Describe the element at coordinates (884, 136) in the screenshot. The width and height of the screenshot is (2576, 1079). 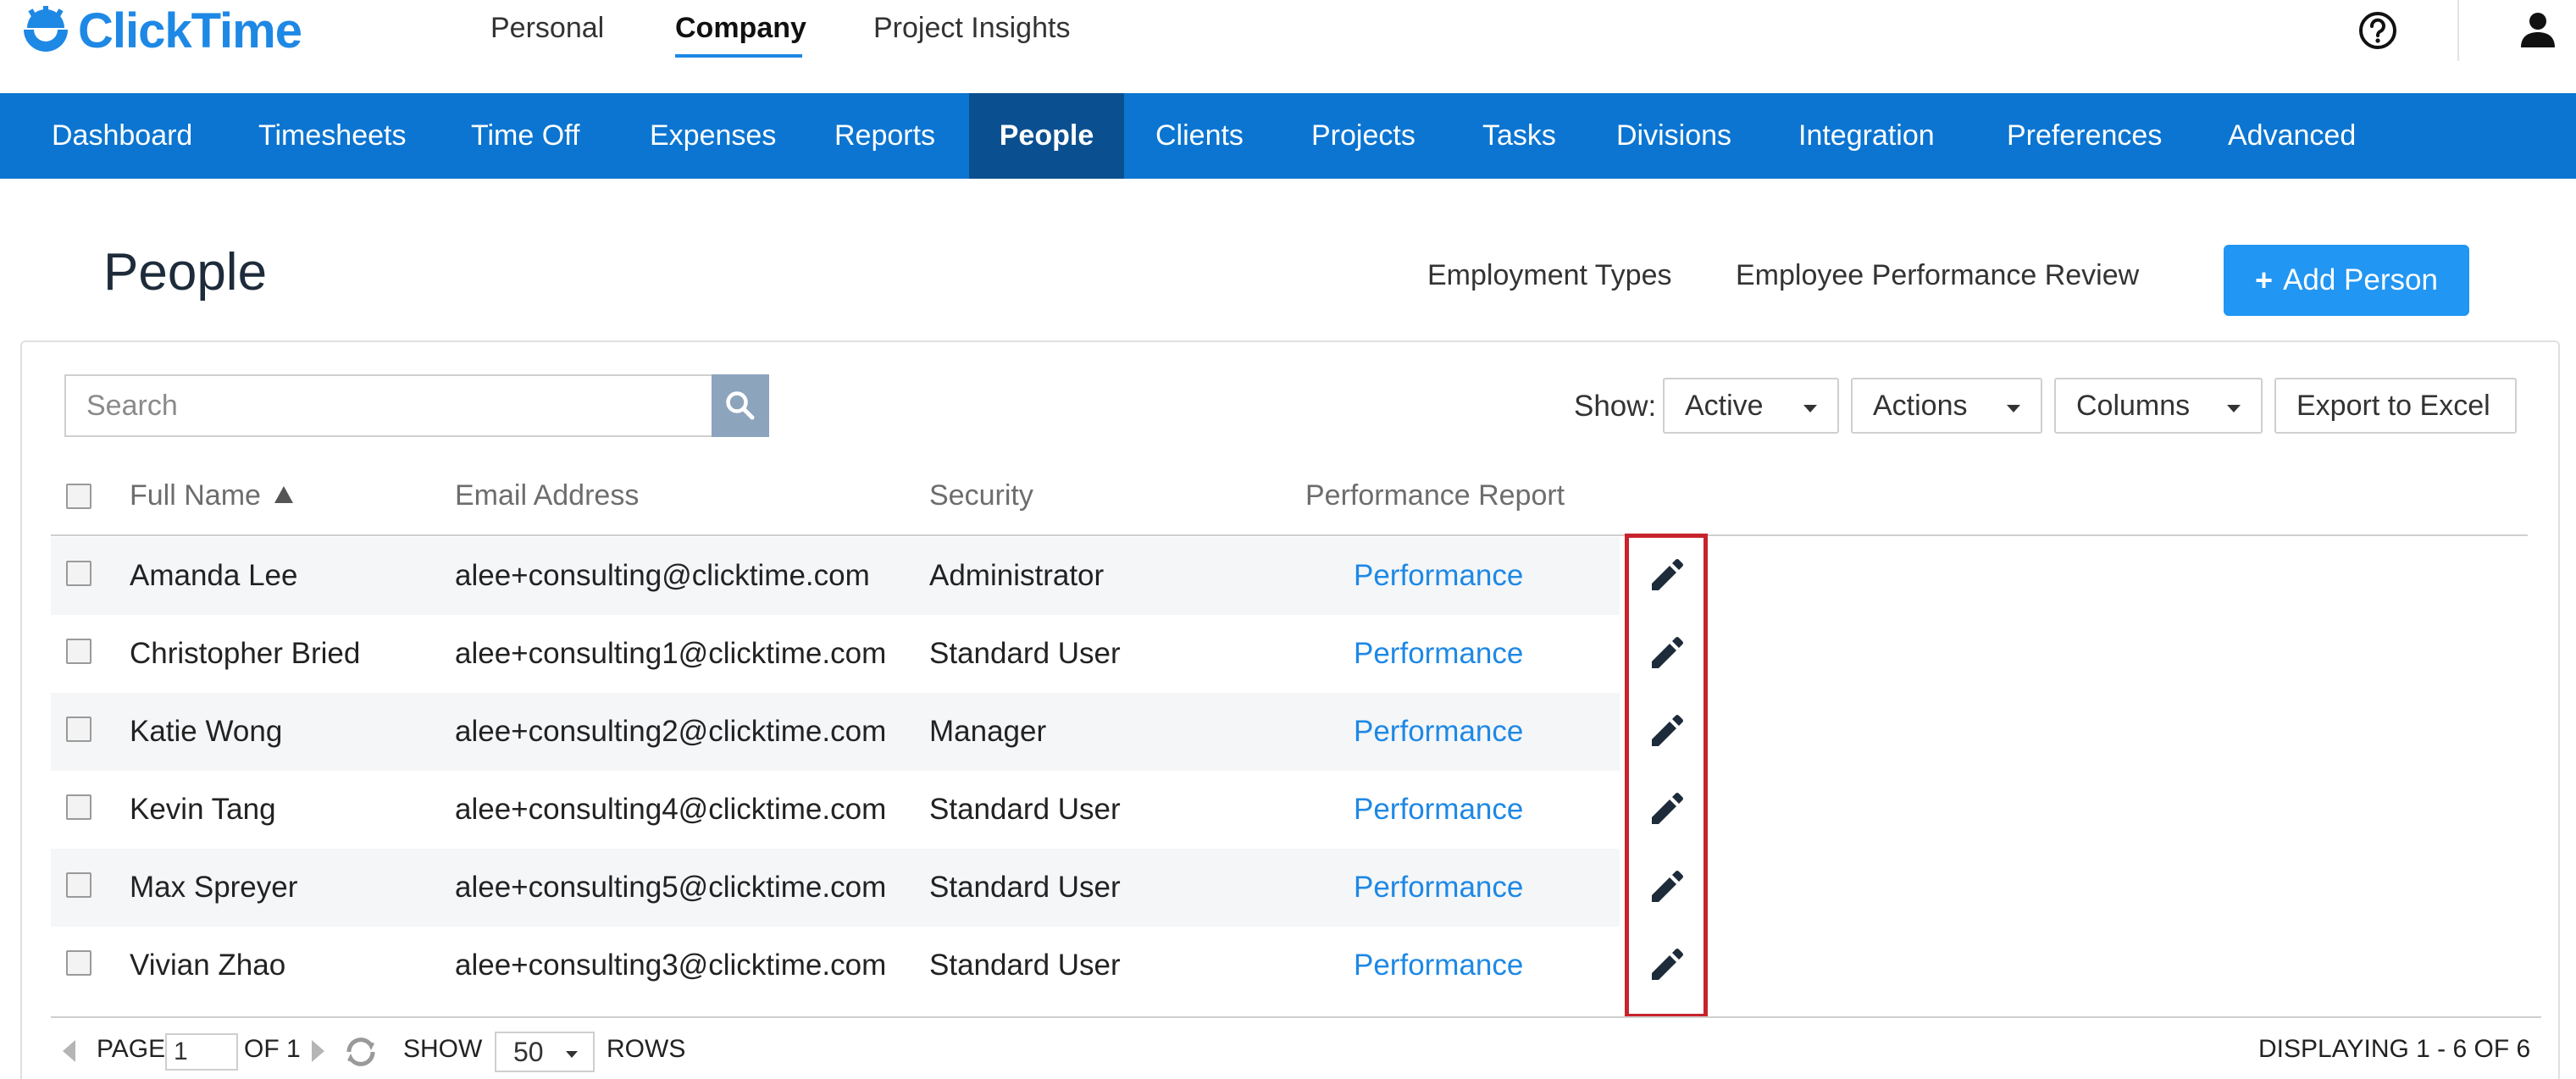
I see `nav-reports: Reports` at that location.